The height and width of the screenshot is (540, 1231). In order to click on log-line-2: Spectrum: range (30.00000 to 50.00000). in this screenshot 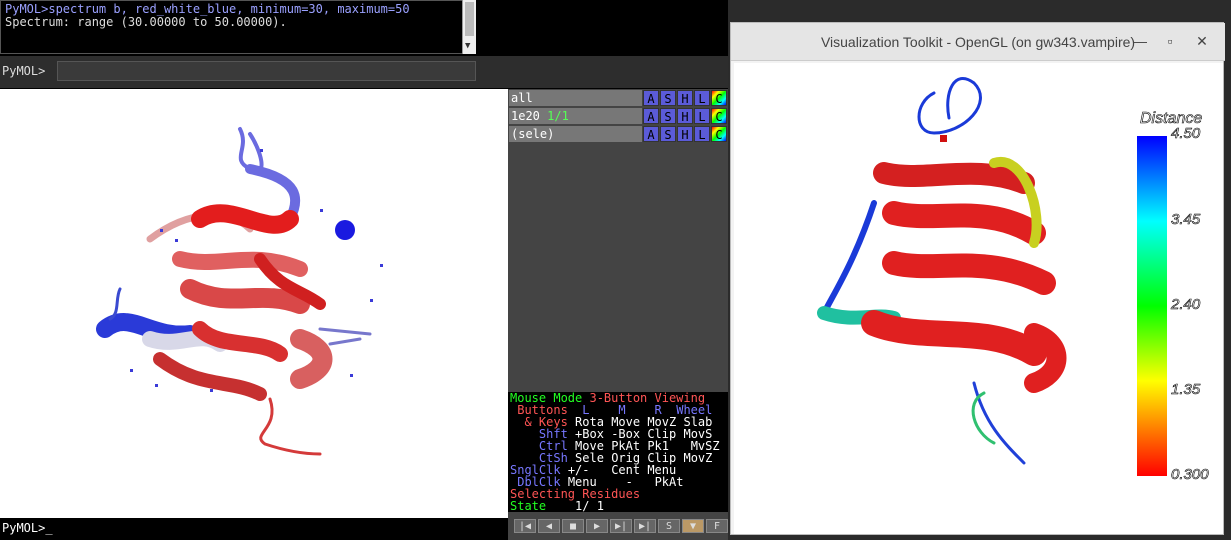, I will do `click(146, 22)`.